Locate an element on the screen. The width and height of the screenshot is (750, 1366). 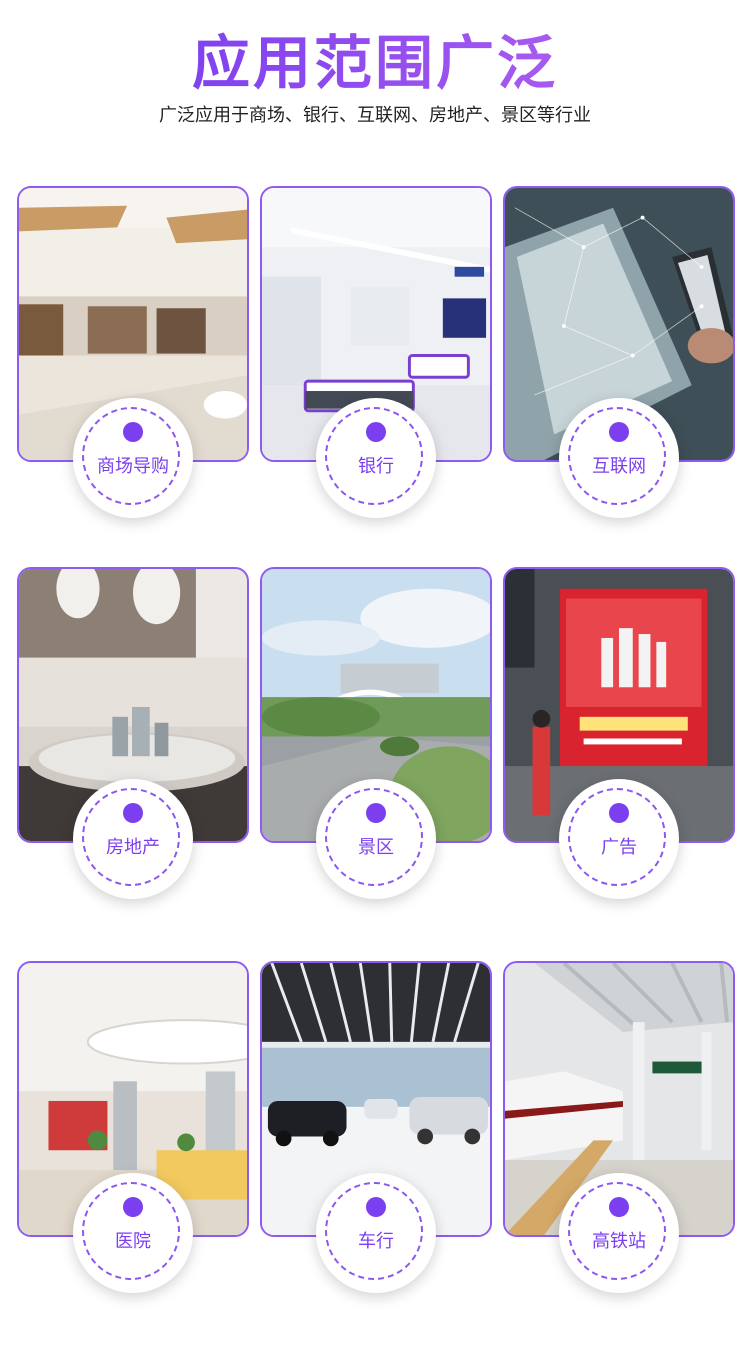
card-hospital: 医院 is located at coordinates (133, 1127).